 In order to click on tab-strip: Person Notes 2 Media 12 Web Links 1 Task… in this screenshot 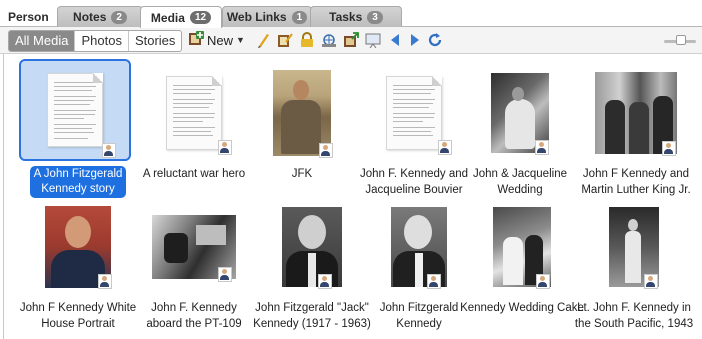, I will do `click(351, 14)`.